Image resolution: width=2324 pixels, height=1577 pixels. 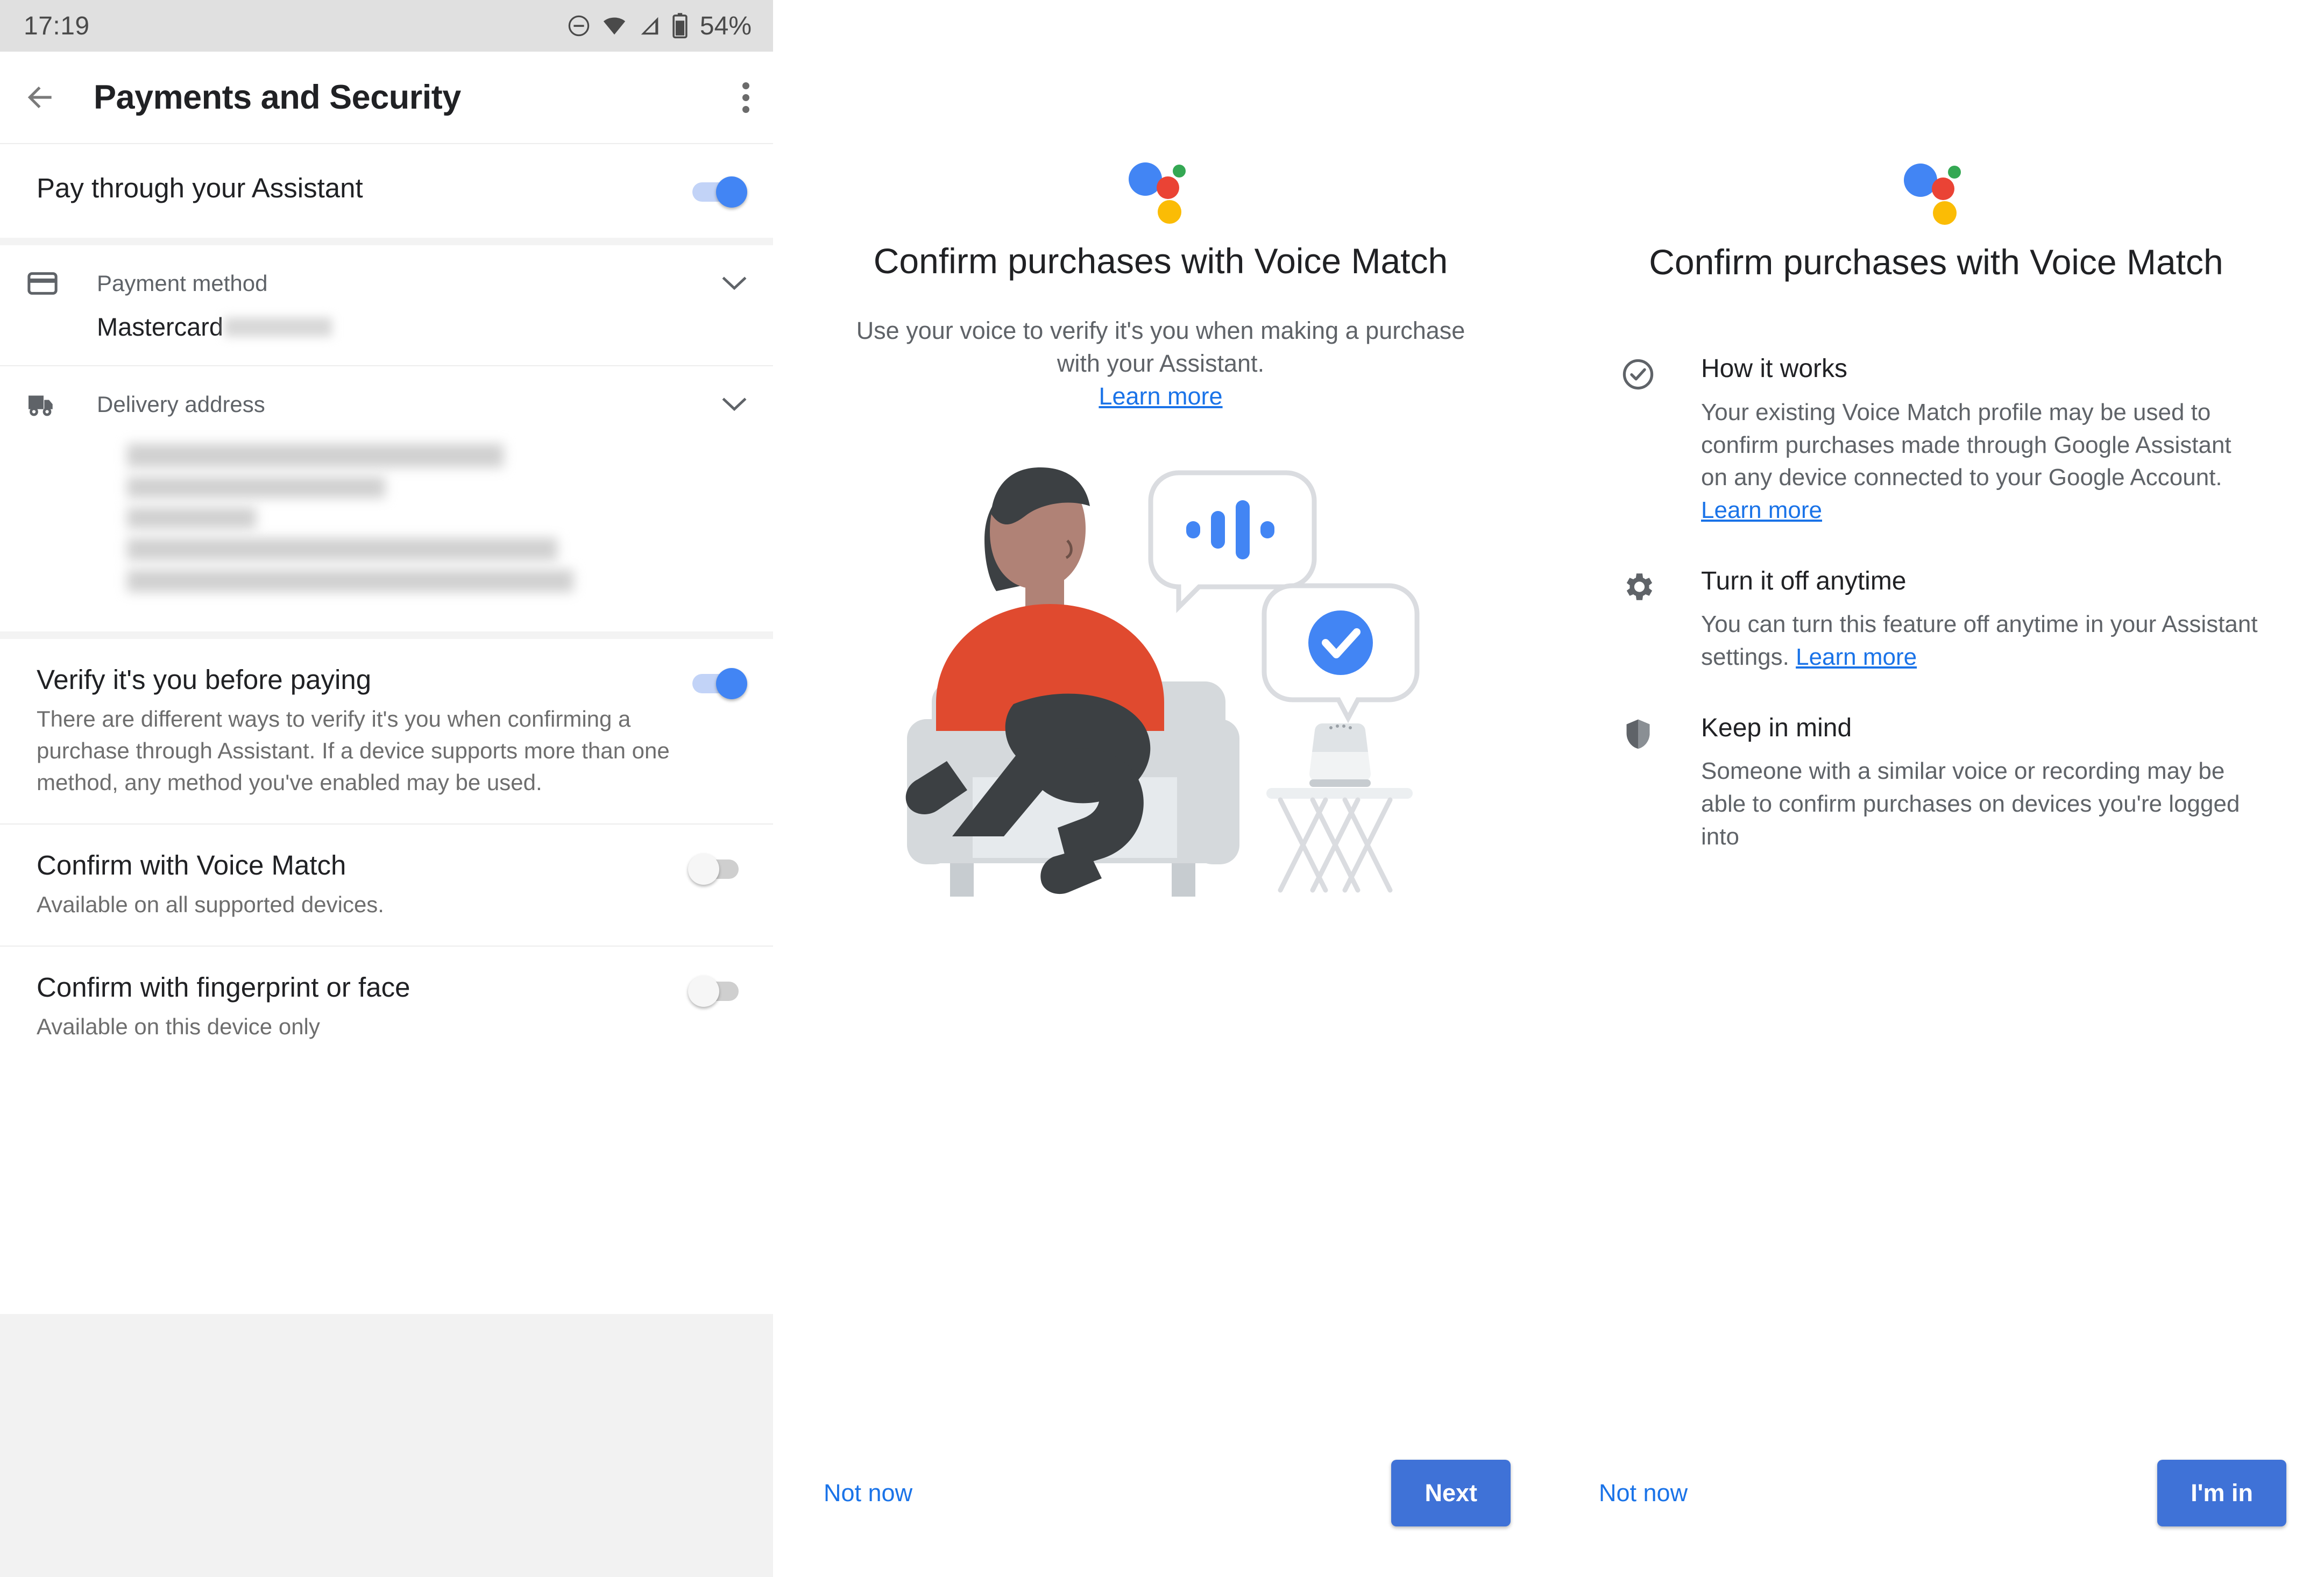 I want to click on pay-through-assistant-toggle, so click(x=717, y=192).